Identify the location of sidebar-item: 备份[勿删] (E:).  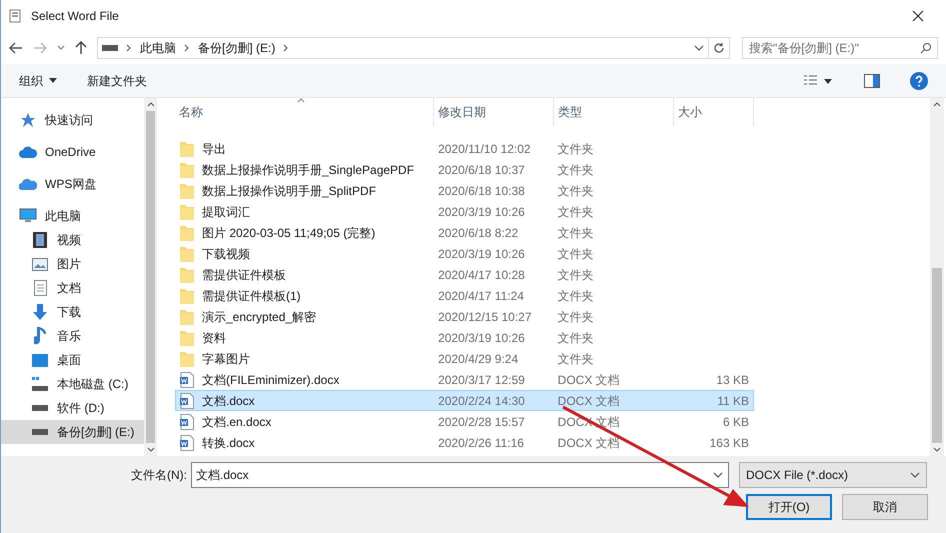
(72, 432).